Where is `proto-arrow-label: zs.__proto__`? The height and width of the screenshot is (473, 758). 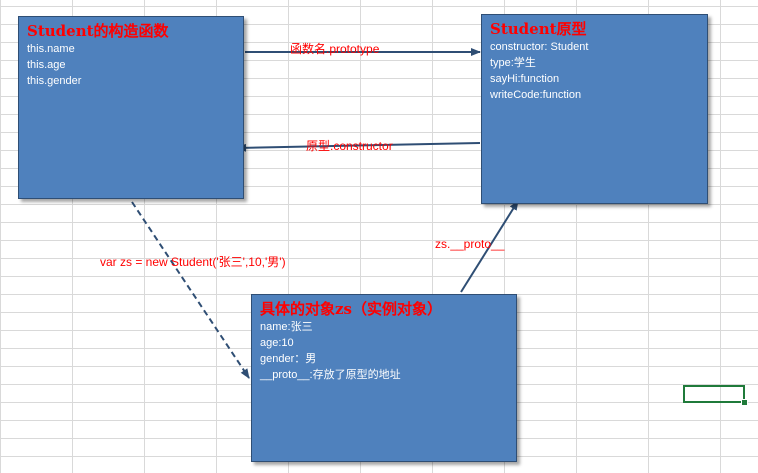
proto-arrow-label: zs.__proto__ is located at coordinates (470, 244).